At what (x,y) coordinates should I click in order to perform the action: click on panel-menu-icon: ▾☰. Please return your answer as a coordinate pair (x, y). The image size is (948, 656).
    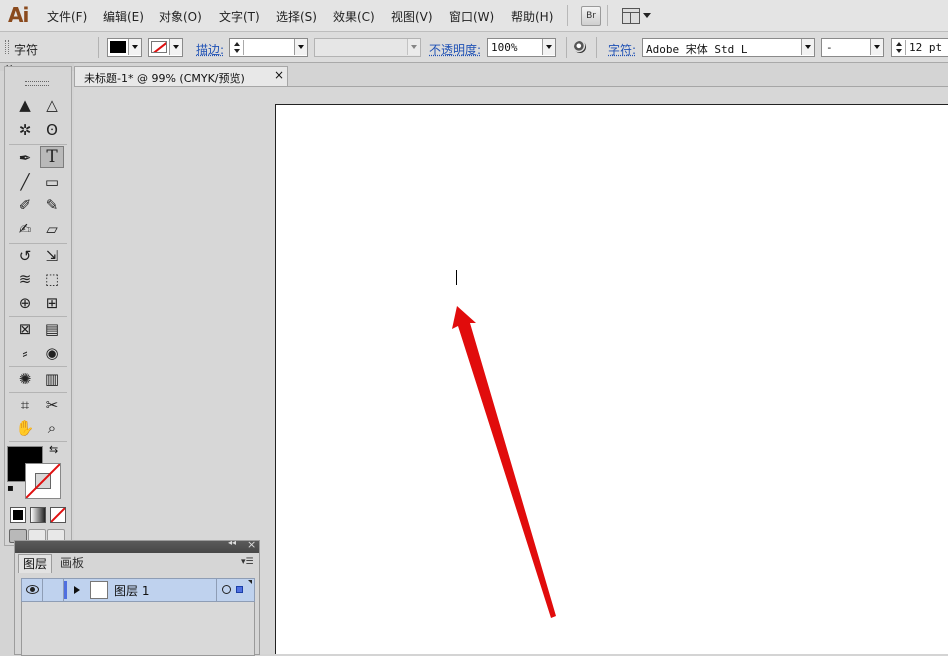
    Looking at the image, I should click on (247, 562).